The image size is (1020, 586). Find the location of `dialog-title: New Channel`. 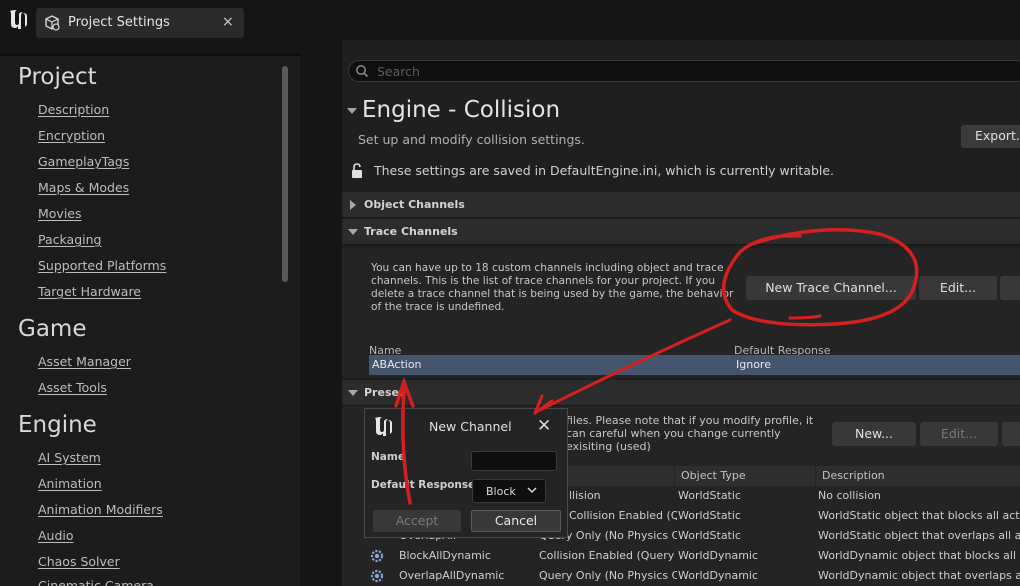

dialog-title: New Channel is located at coordinates (470, 426).